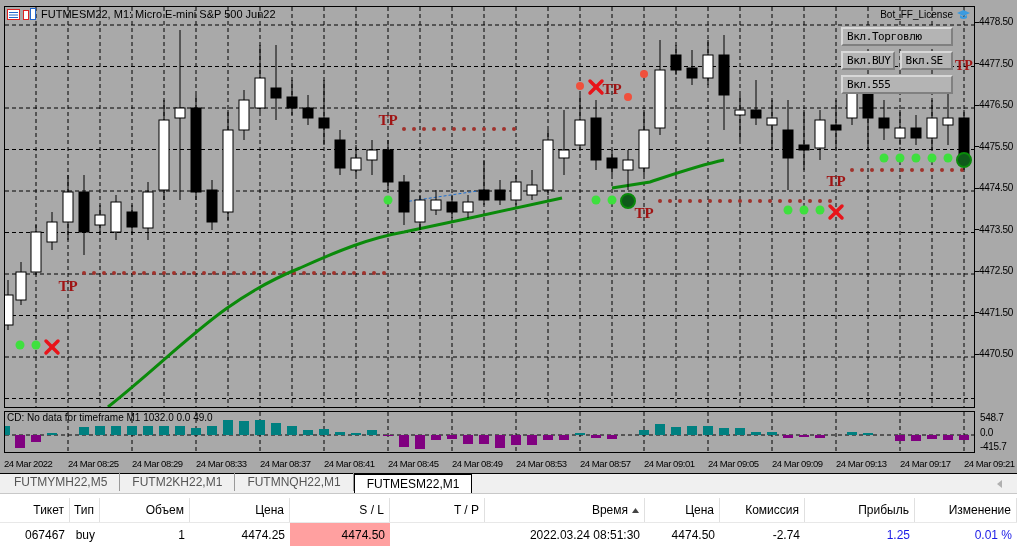  Describe the element at coordinates (762, 510) in the screenshot. I see `column-header: Комиссия` at that location.